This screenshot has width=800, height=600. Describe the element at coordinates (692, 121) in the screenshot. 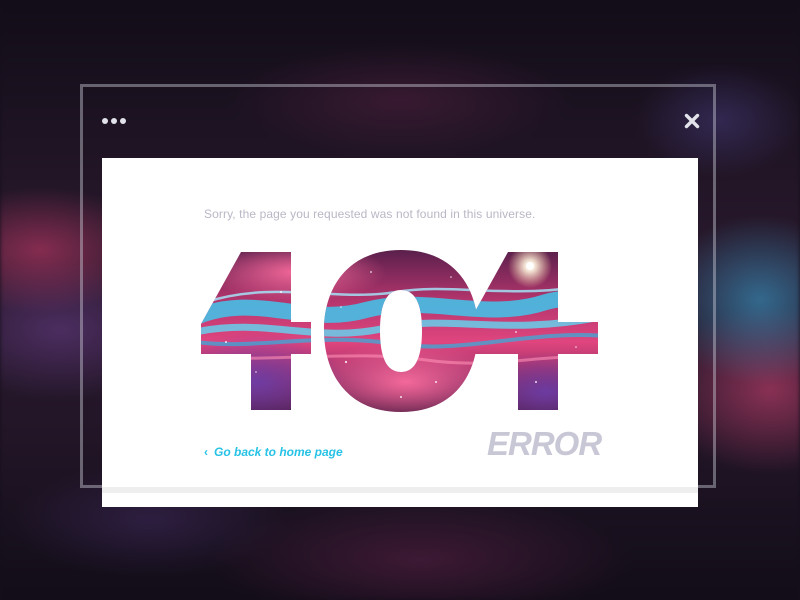

I see `close-icon` at that location.